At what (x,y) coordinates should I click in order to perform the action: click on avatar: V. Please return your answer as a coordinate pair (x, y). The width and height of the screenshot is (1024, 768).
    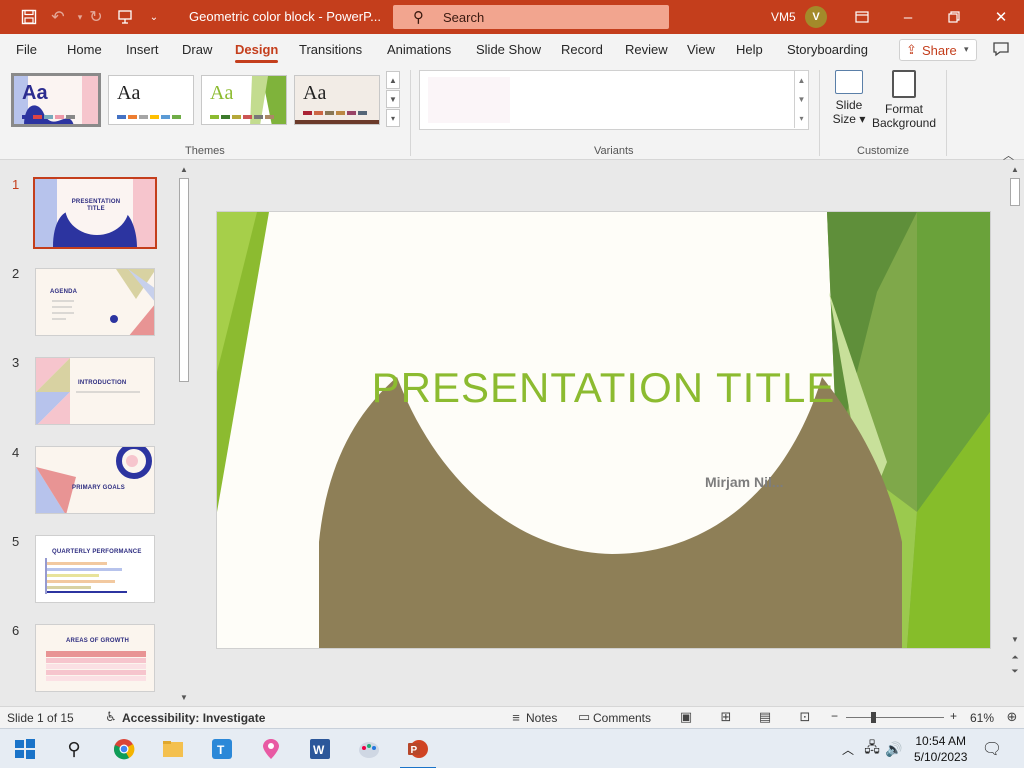
    Looking at the image, I should click on (816, 17).